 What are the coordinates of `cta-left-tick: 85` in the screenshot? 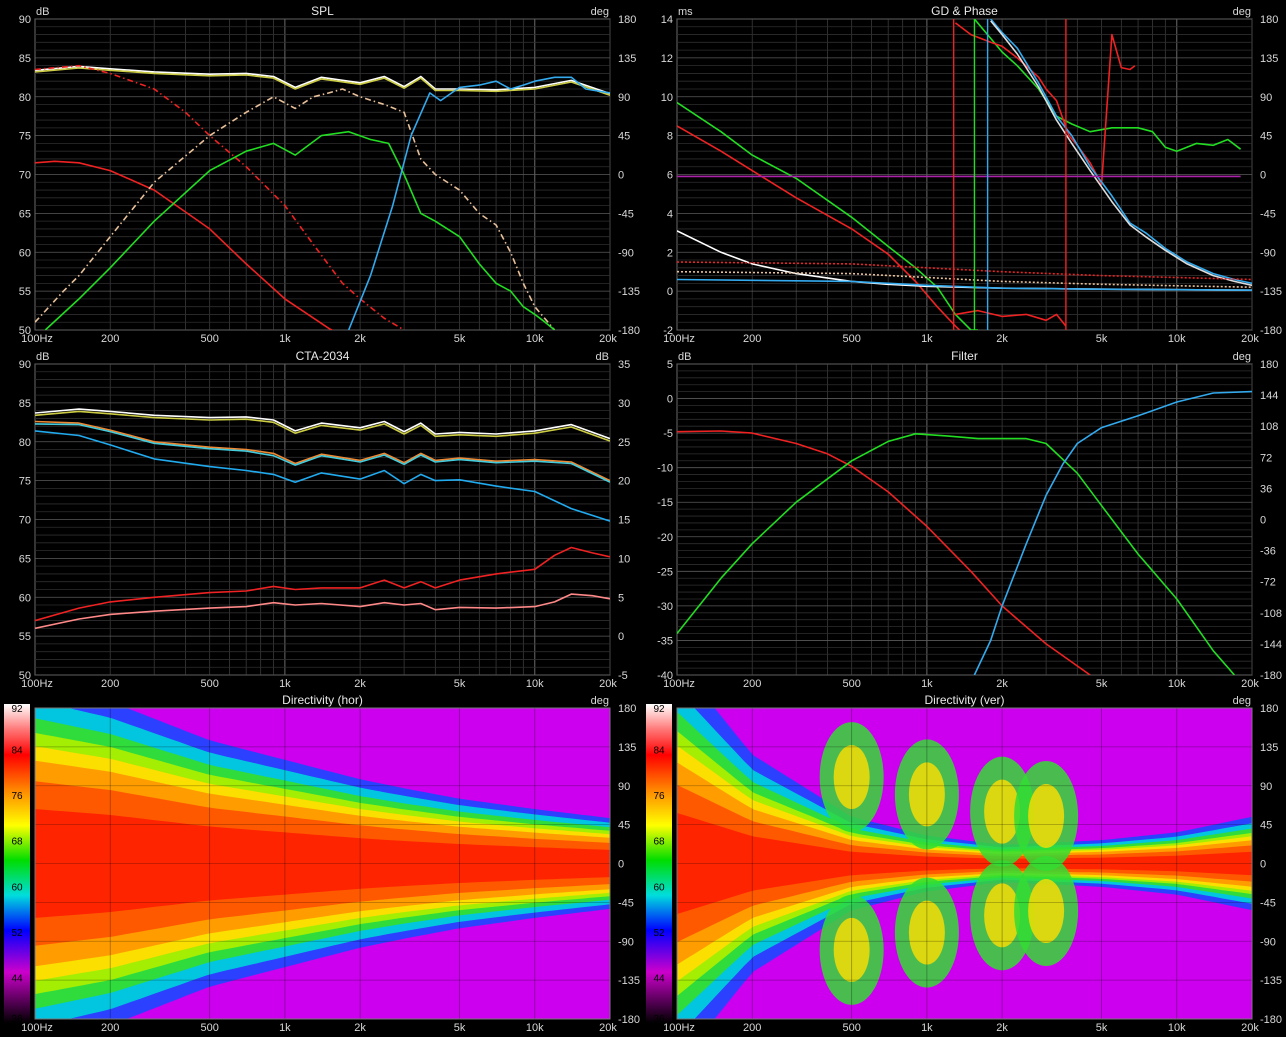 It's located at (25, 404).